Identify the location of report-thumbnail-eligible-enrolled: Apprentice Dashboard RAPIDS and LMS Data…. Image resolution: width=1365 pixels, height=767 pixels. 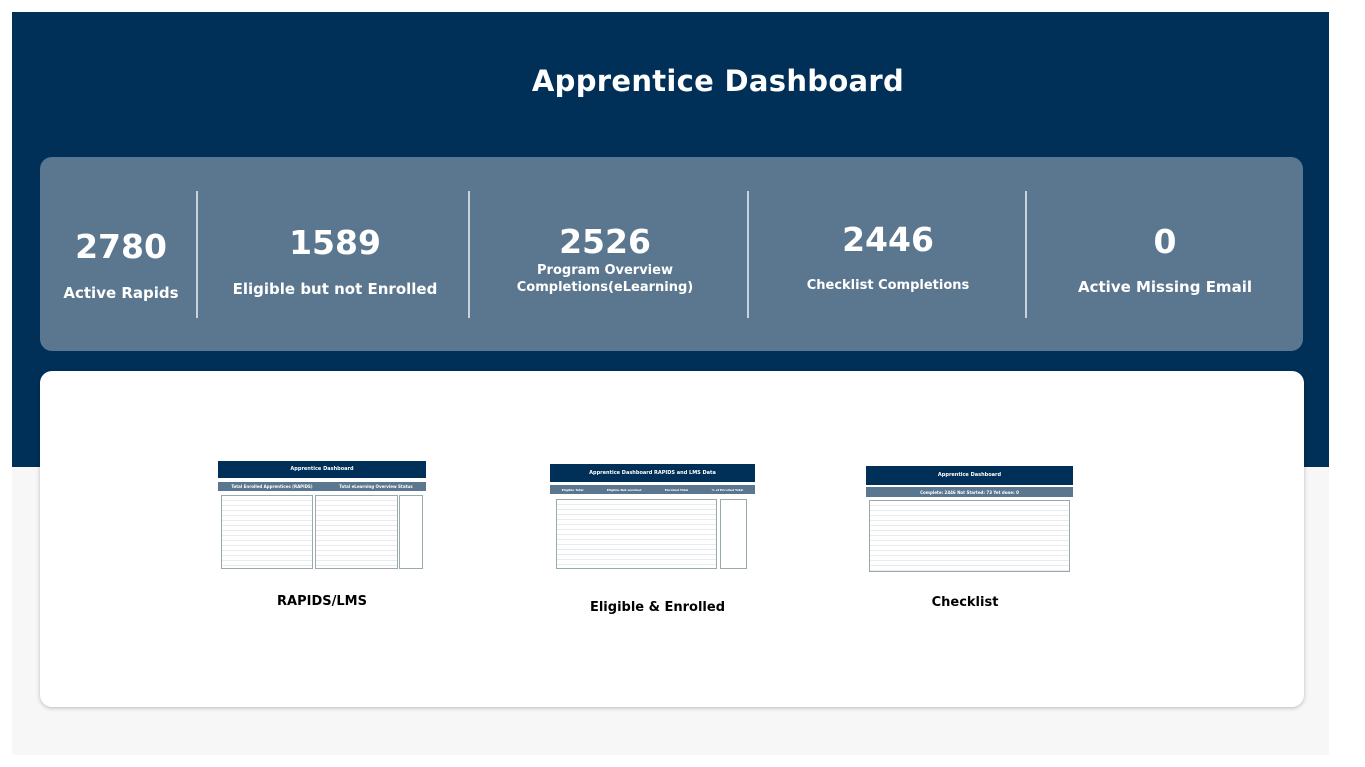
(652, 518).